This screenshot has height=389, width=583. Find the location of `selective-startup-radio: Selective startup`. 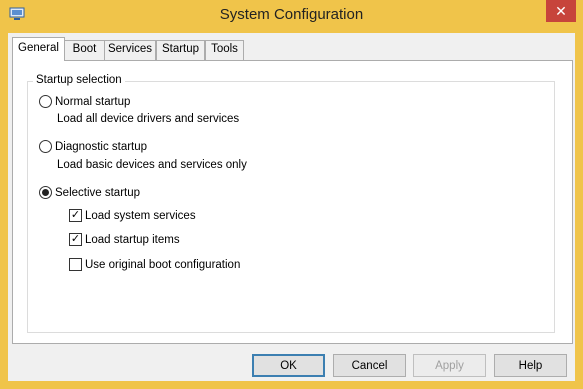

selective-startup-radio: Selective startup is located at coordinates (89, 192).